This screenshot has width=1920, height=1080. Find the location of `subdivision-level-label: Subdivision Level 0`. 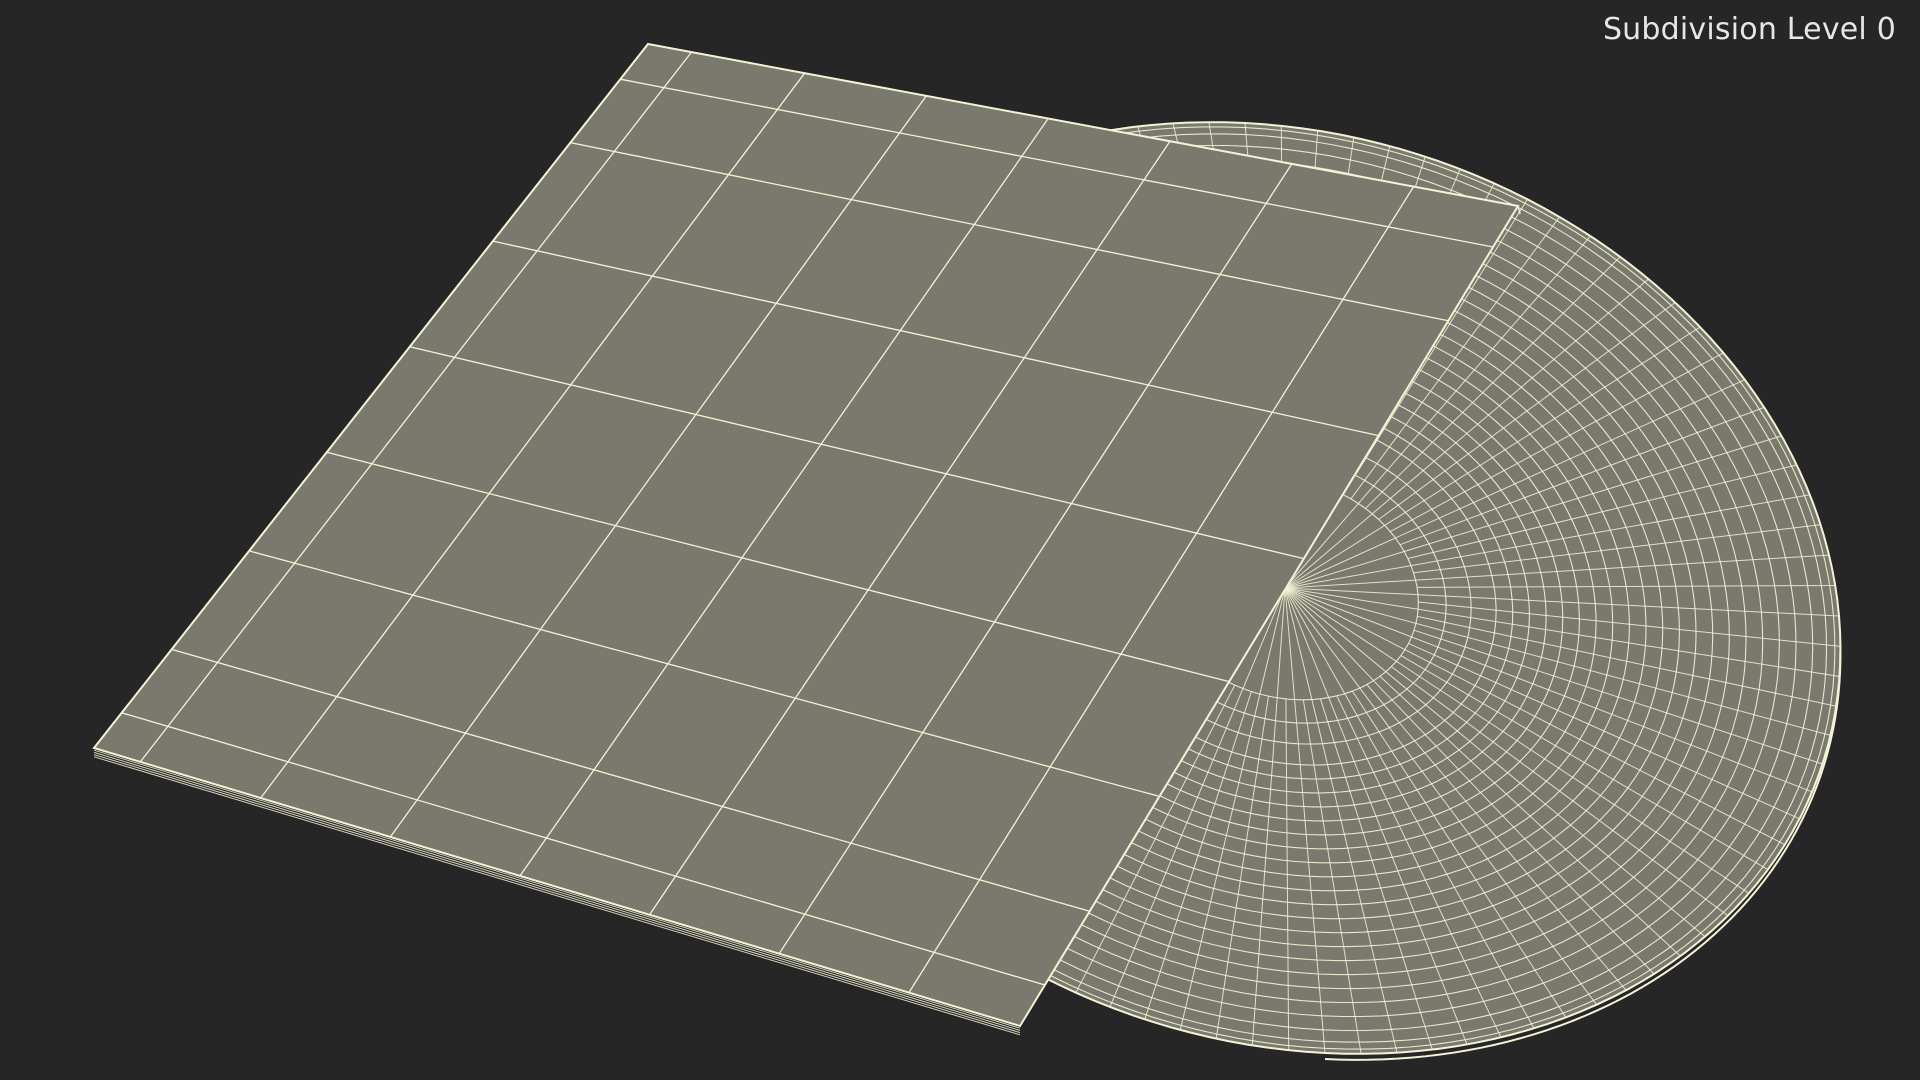

subdivision-level-label: Subdivision Level 0 is located at coordinates (1749, 29).